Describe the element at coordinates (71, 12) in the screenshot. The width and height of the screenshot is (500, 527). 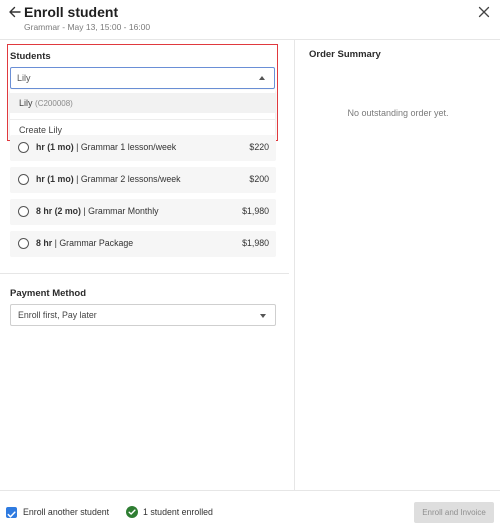
I see `page-title: Enroll student` at that location.